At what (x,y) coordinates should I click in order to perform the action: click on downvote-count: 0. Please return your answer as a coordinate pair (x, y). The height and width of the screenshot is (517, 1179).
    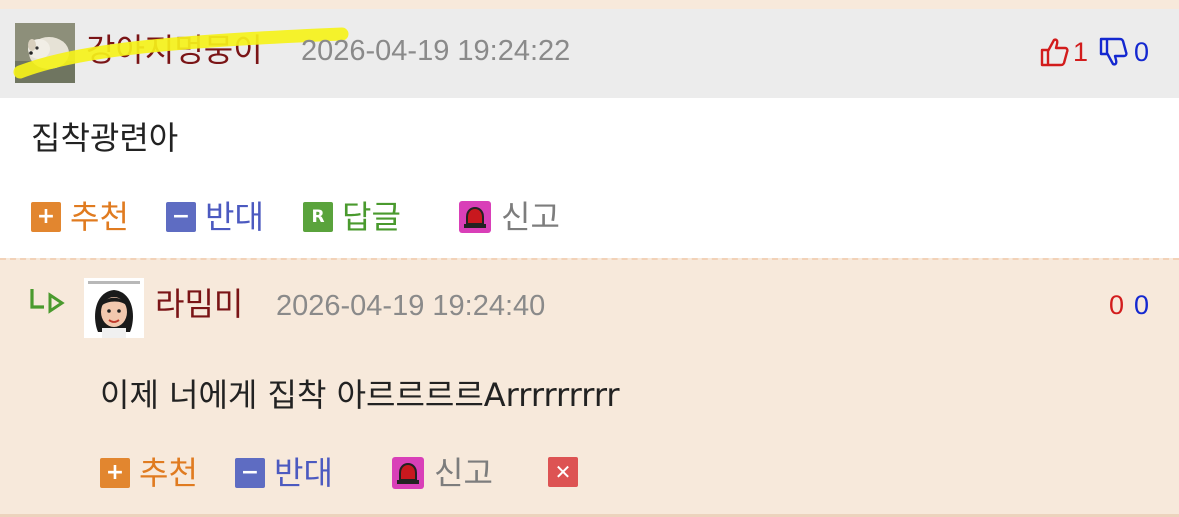
    Looking at the image, I should click on (1141, 51).